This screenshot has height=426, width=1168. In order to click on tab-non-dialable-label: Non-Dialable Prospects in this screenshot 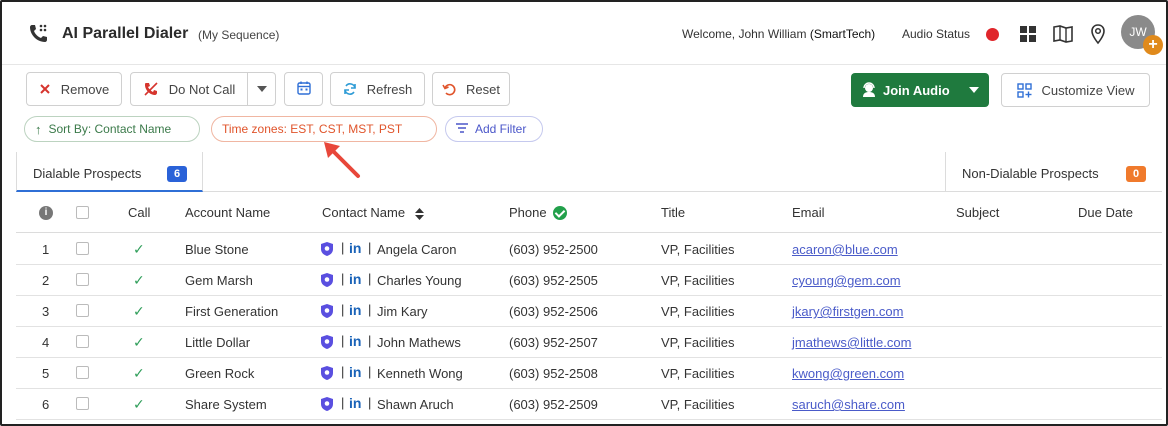, I will do `click(1030, 173)`.